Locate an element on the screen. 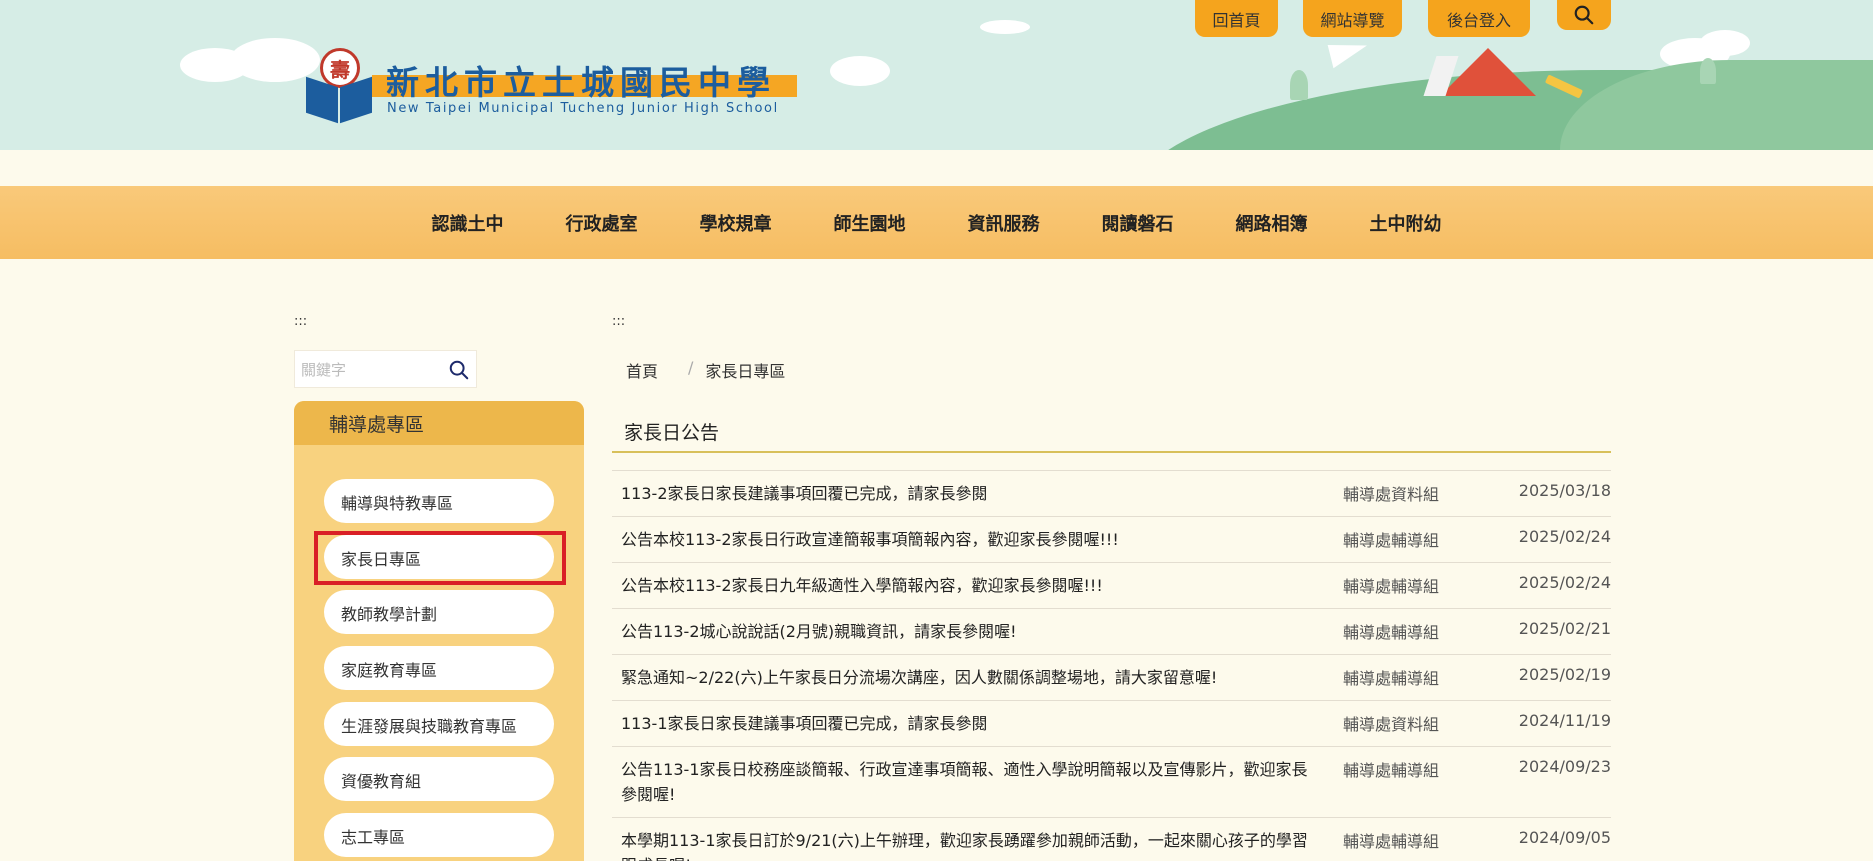 The image size is (1873, 861). paper-plane-decoration is located at coordinates (1349, 52).